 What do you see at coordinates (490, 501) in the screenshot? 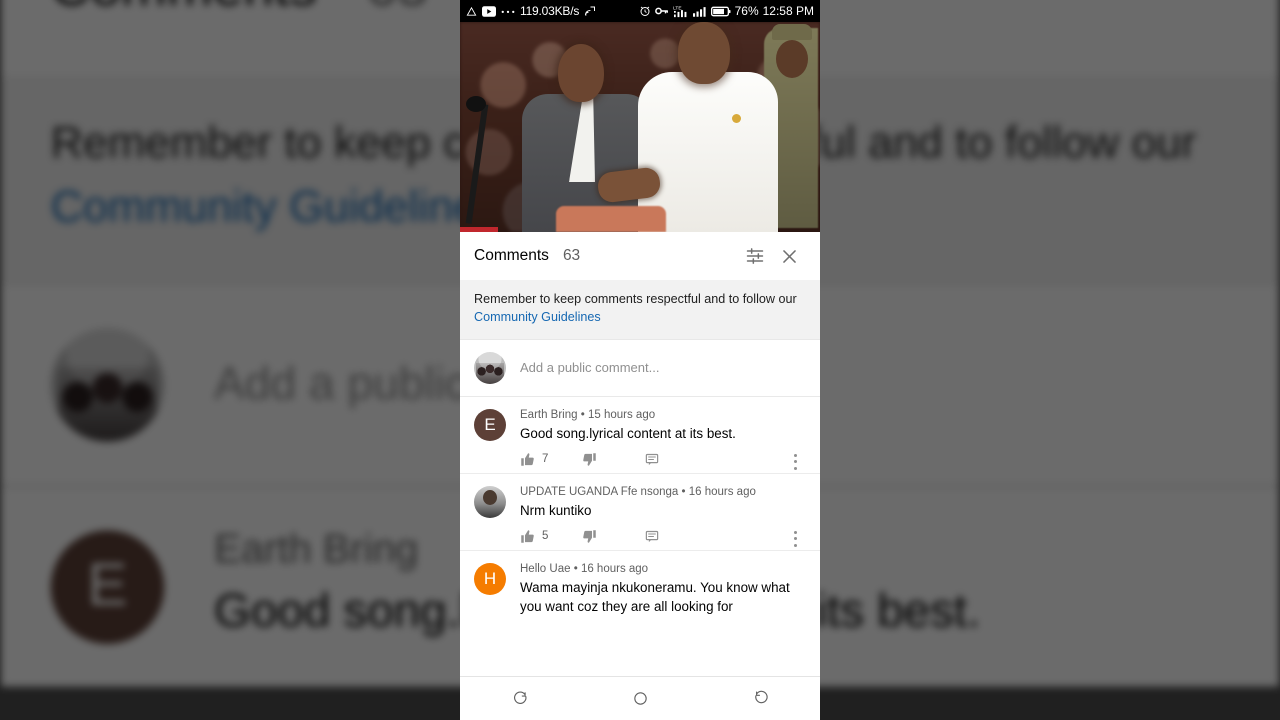
I see `comment-avatar` at bounding box center [490, 501].